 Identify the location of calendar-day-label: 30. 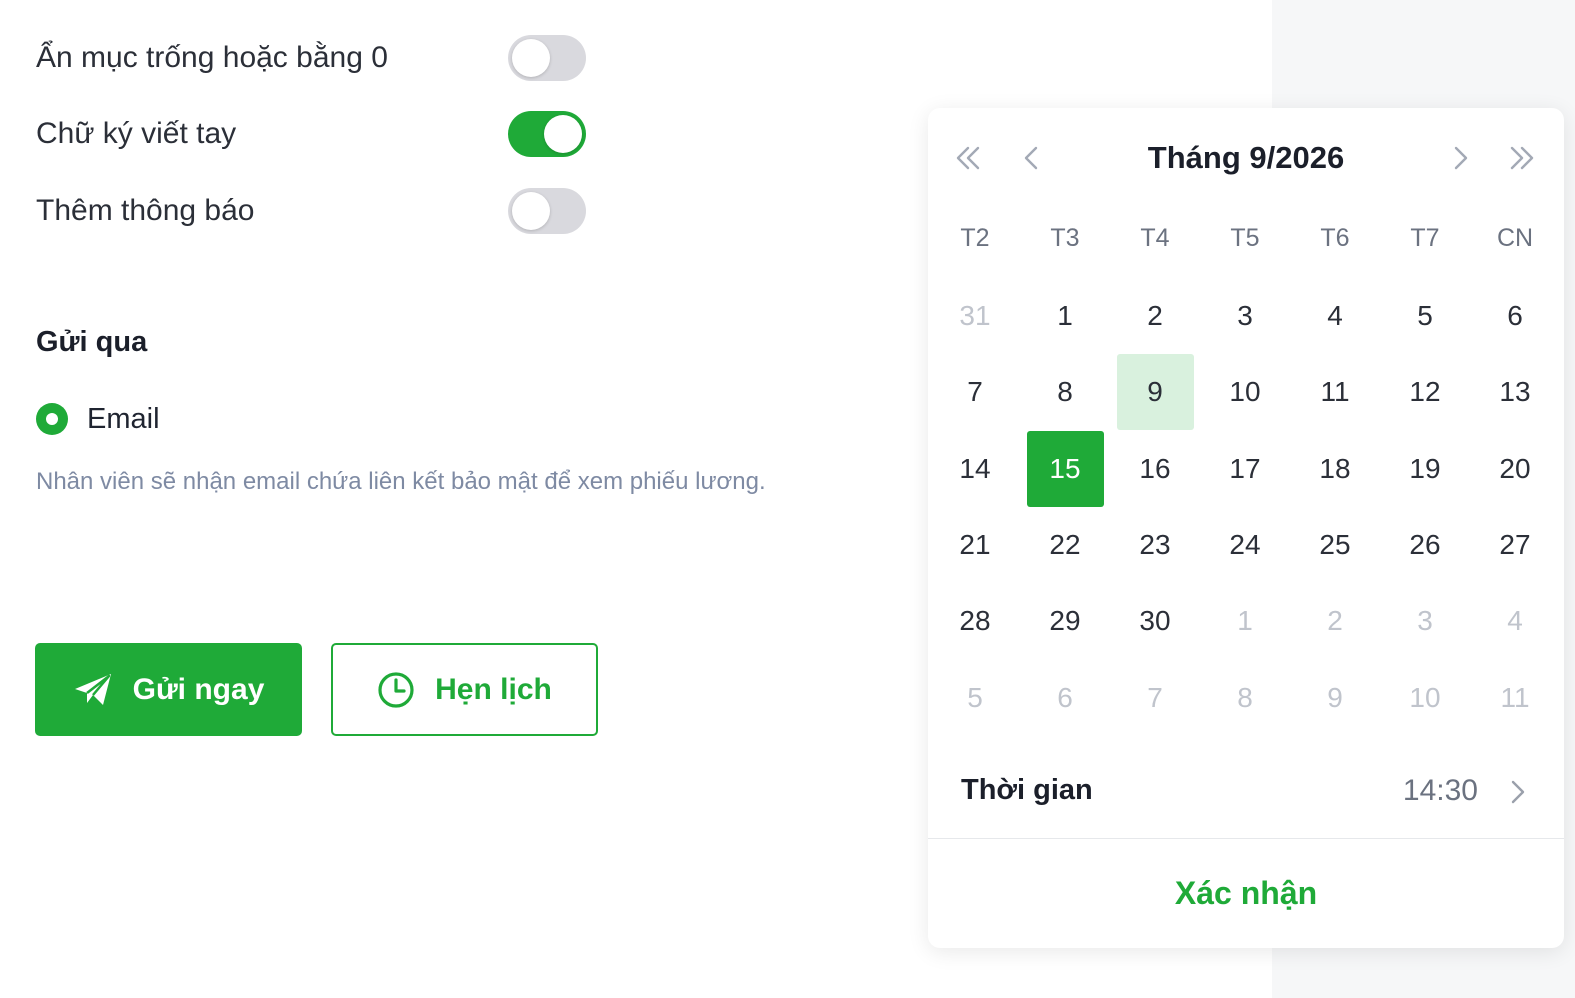
(1155, 621).